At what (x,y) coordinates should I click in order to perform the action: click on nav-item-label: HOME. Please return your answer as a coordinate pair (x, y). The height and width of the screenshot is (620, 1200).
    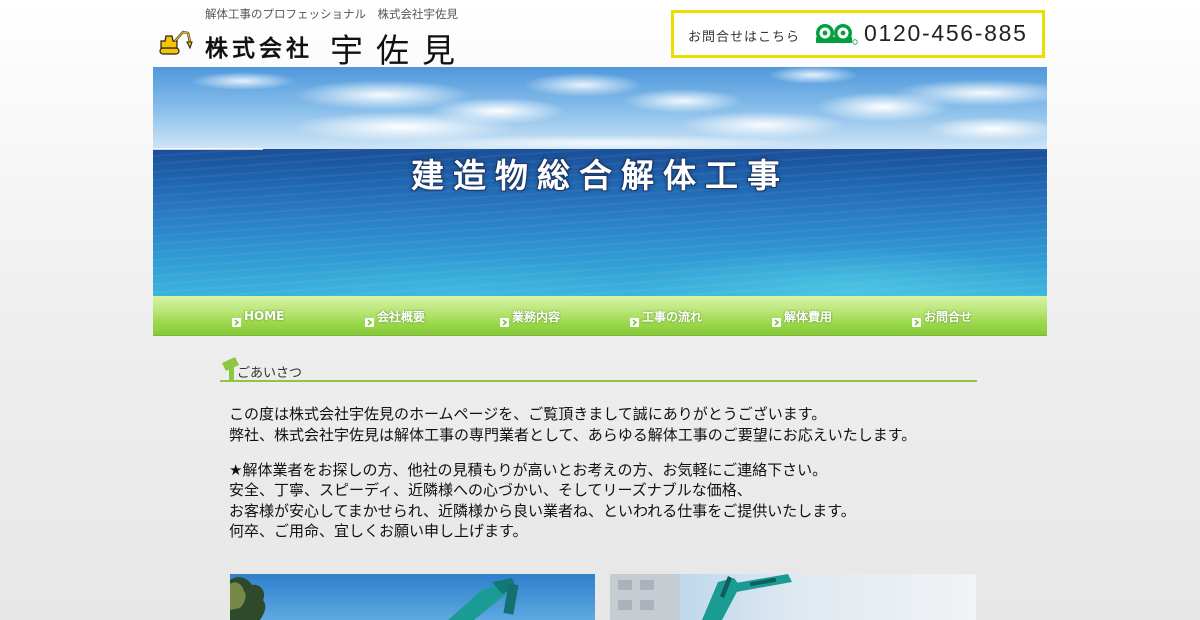
    Looking at the image, I should click on (264, 316).